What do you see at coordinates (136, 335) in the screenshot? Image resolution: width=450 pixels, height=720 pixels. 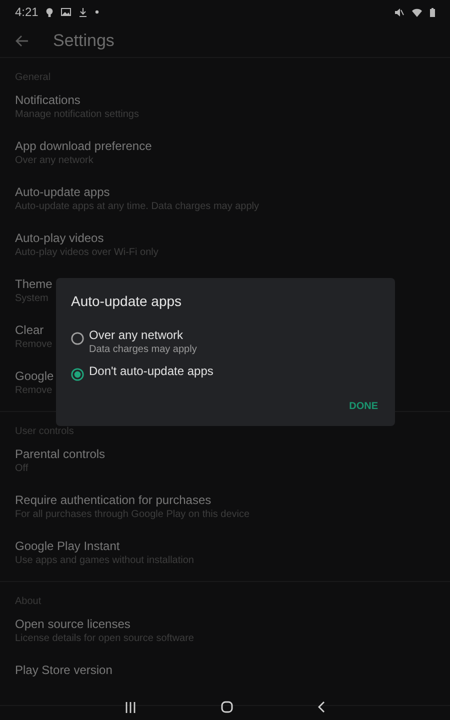 I see `option-label: Over any network` at bounding box center [136, 335].